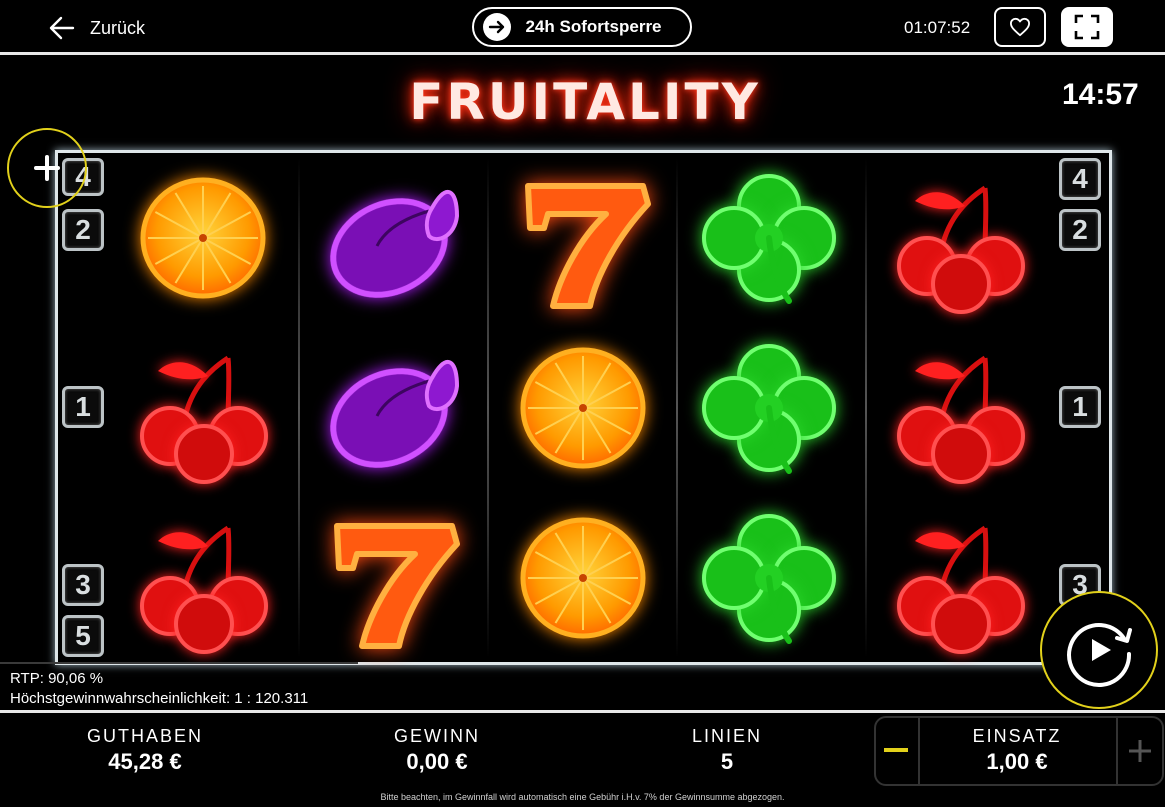 The height and width of the screenshot is (807, 1165). What do you see at coordinates (62, 28) in the screenshot?
I see `arrow-left-icon` at bounding box center [62, 28].